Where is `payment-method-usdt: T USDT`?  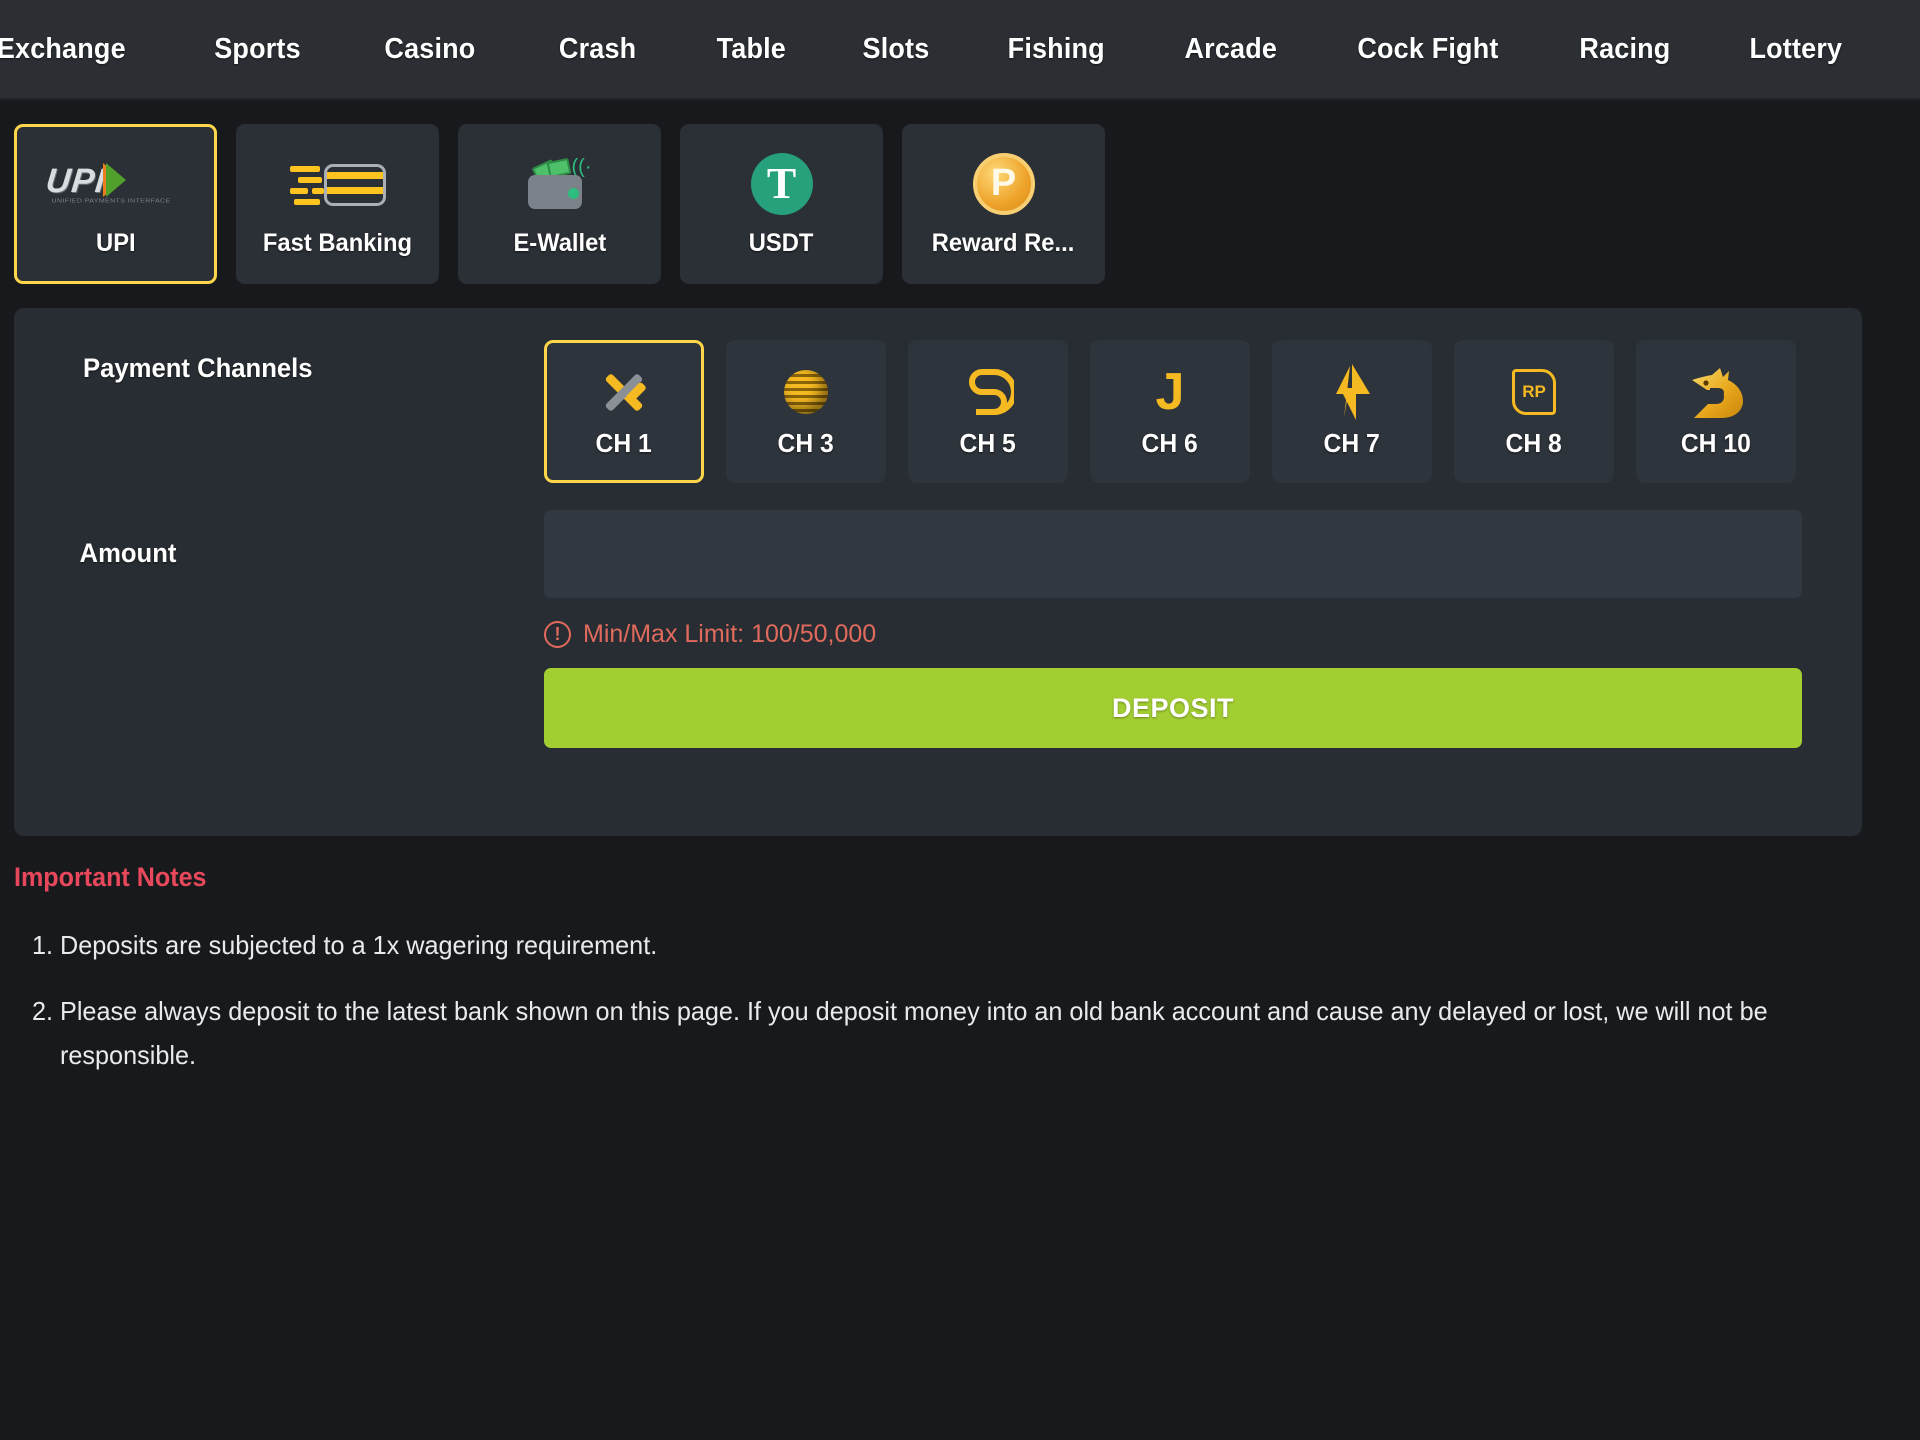
payment-method-usdt: T USDT is located at coordinates (781, 204).